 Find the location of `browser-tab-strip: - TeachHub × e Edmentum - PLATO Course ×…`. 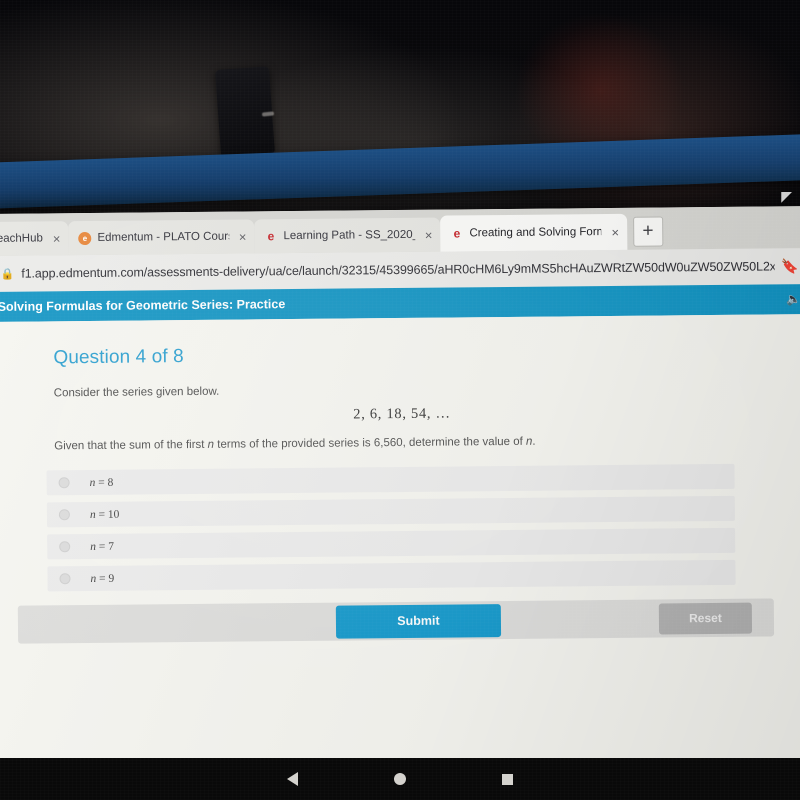

browser-tab-strip: - TeachHub × e Edmentum - PLATO Course ×… is located at coordinates (400, 231).